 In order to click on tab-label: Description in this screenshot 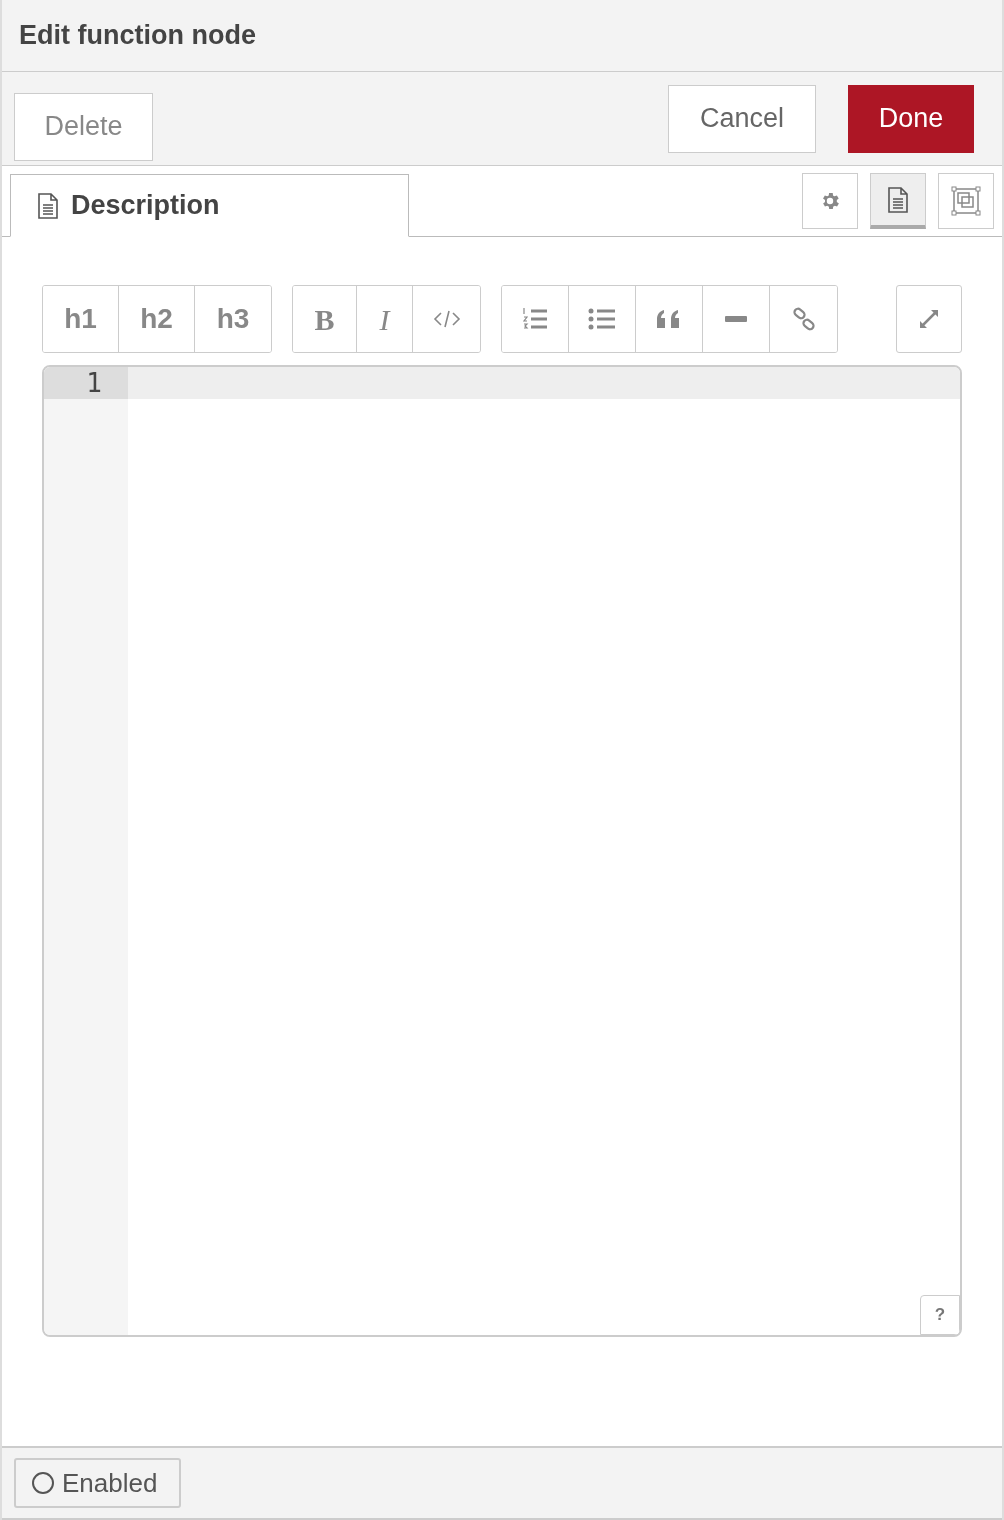, I will do `click(145, 206)`.